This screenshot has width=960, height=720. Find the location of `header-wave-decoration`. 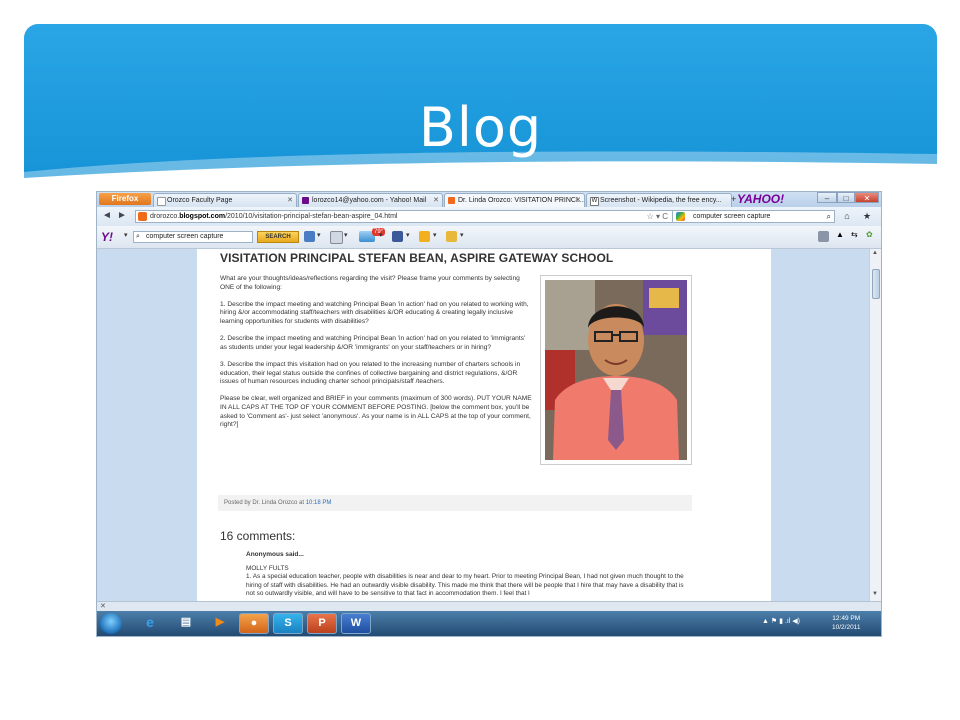

header-wave-decoration is located at coordinates (480, 167).